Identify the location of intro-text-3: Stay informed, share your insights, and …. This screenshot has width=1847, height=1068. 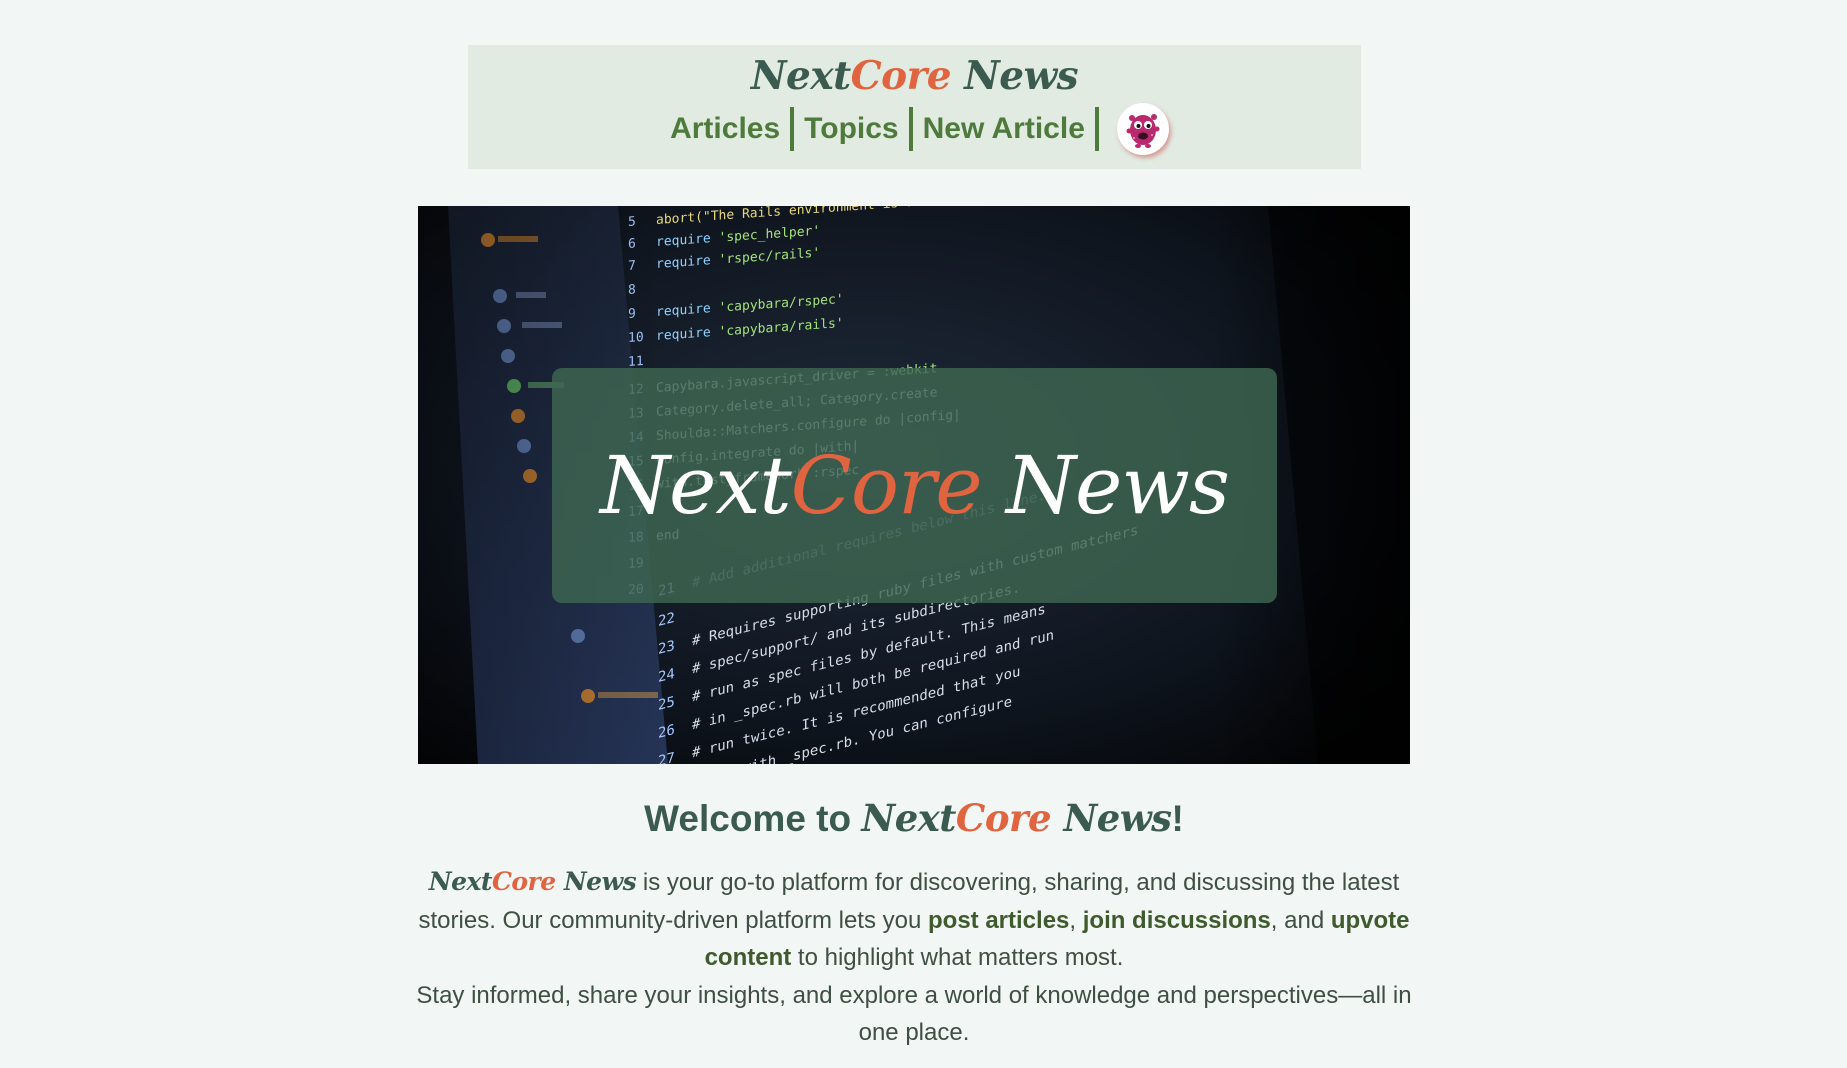
(914, 1014).